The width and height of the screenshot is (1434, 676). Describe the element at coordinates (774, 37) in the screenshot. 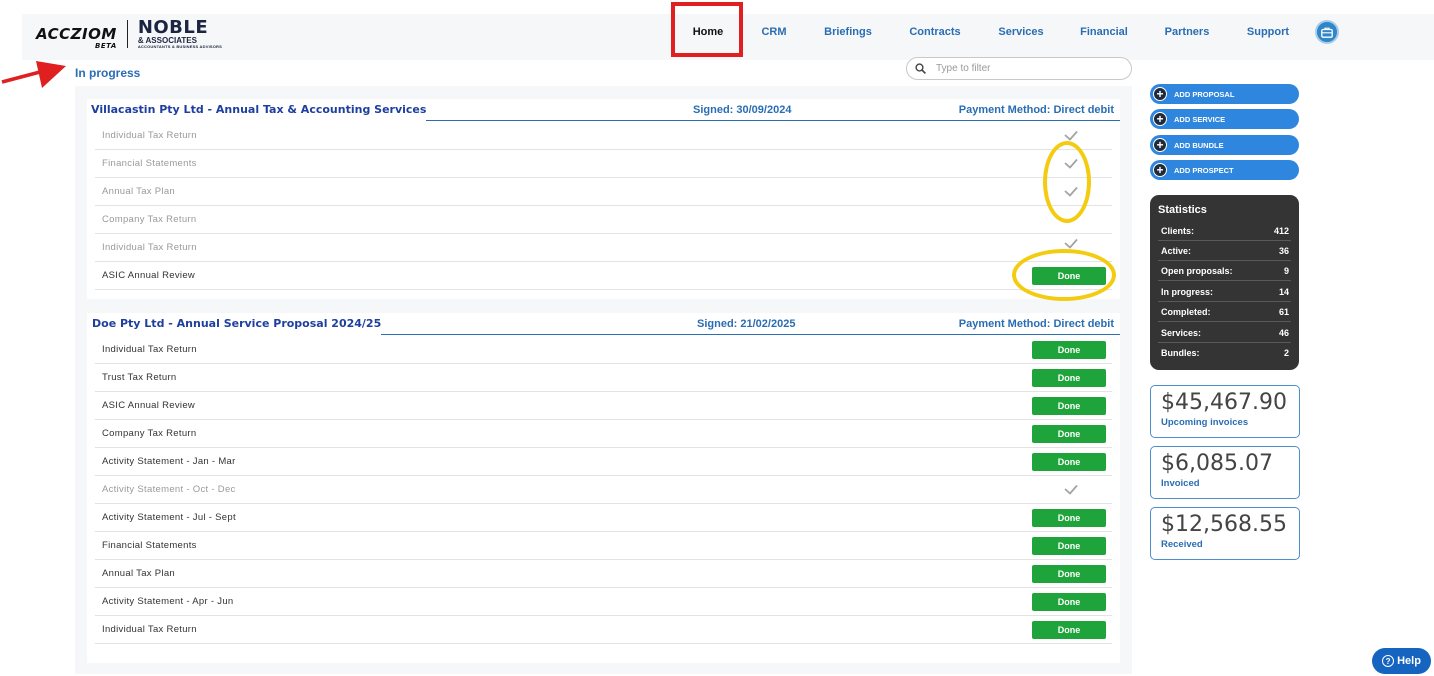

I see `nav-crm: CRM` at that location.